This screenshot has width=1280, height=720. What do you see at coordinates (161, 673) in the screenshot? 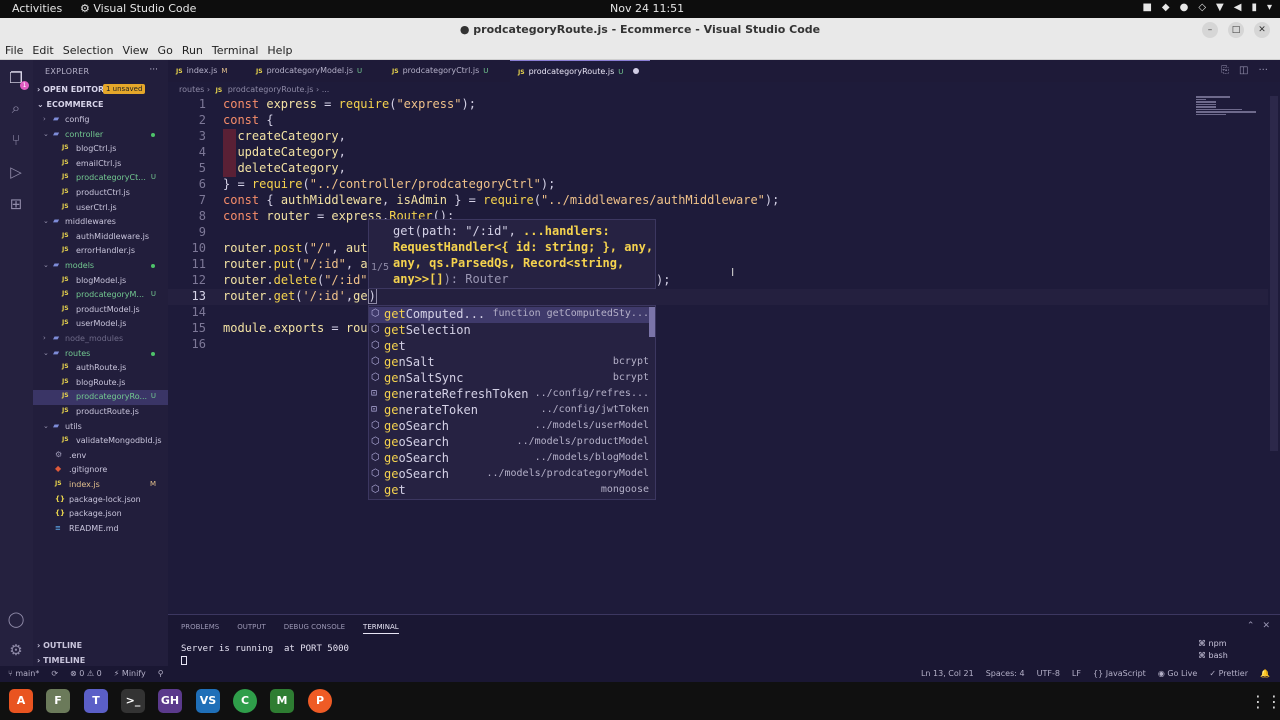
I see `debug-icon: ⚲` at bounding box center [161, 673].